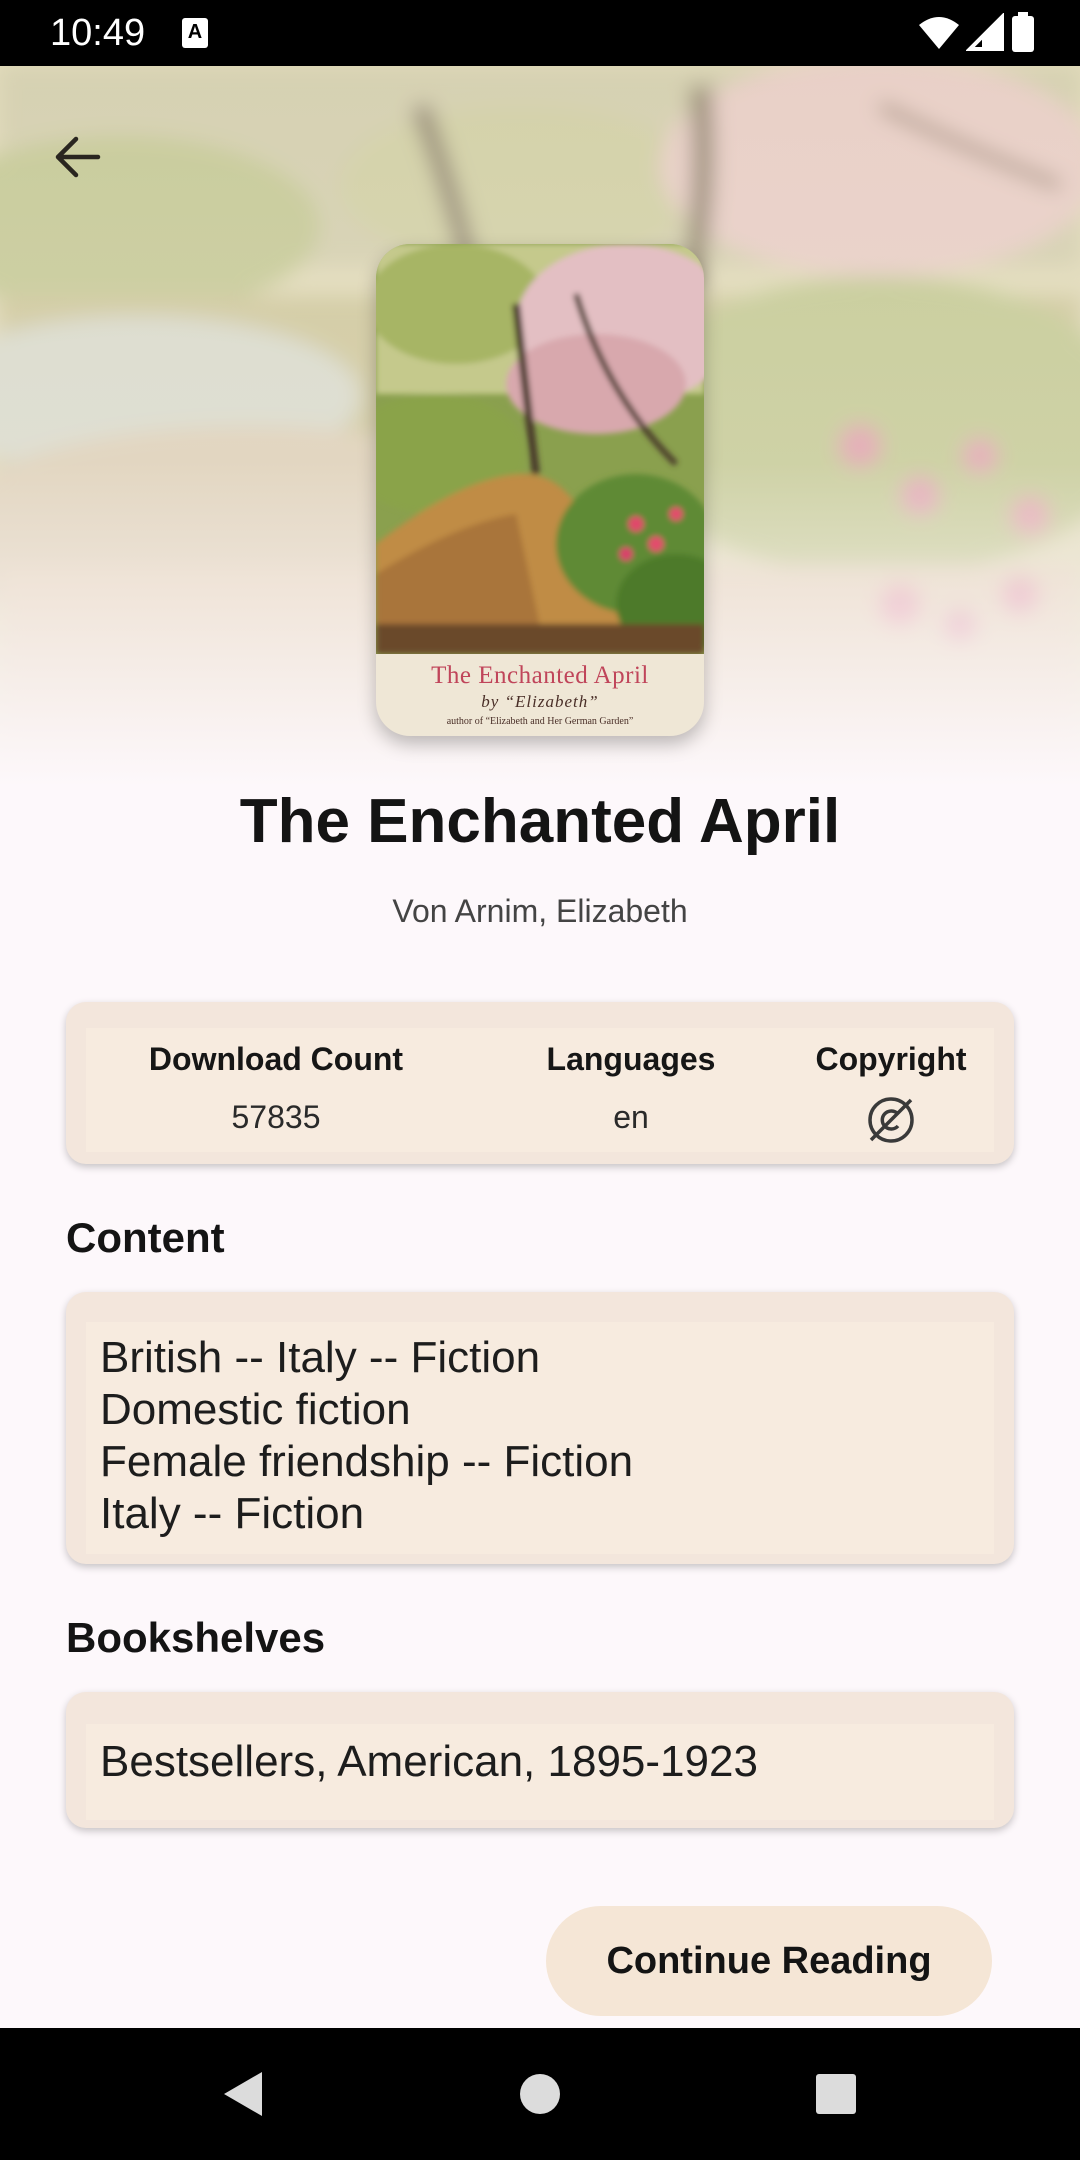 The image size is (1080, 2160). I want to click on languages-value: en, so click(631, 1117).